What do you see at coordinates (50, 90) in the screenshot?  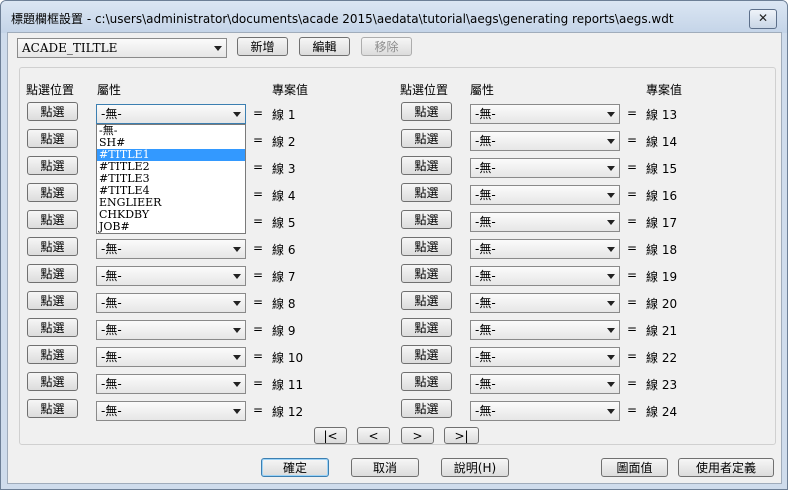 I see `header-pick-left: 點選位置` at bounding box center [50, 90].